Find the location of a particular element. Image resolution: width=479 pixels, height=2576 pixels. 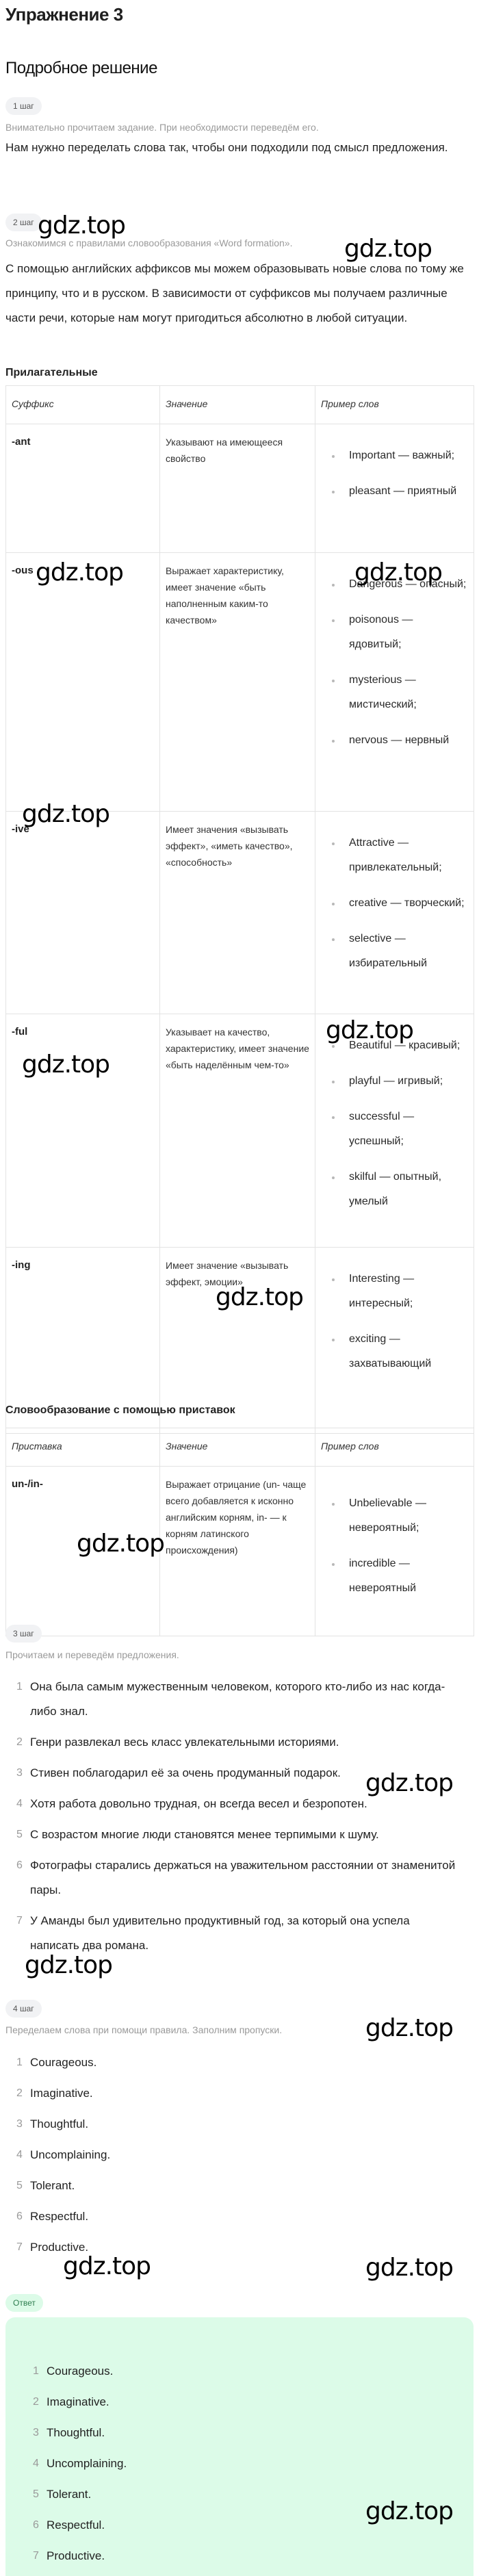

example-item: poisonous — ядовитый; is located at coordinates (400, 632).